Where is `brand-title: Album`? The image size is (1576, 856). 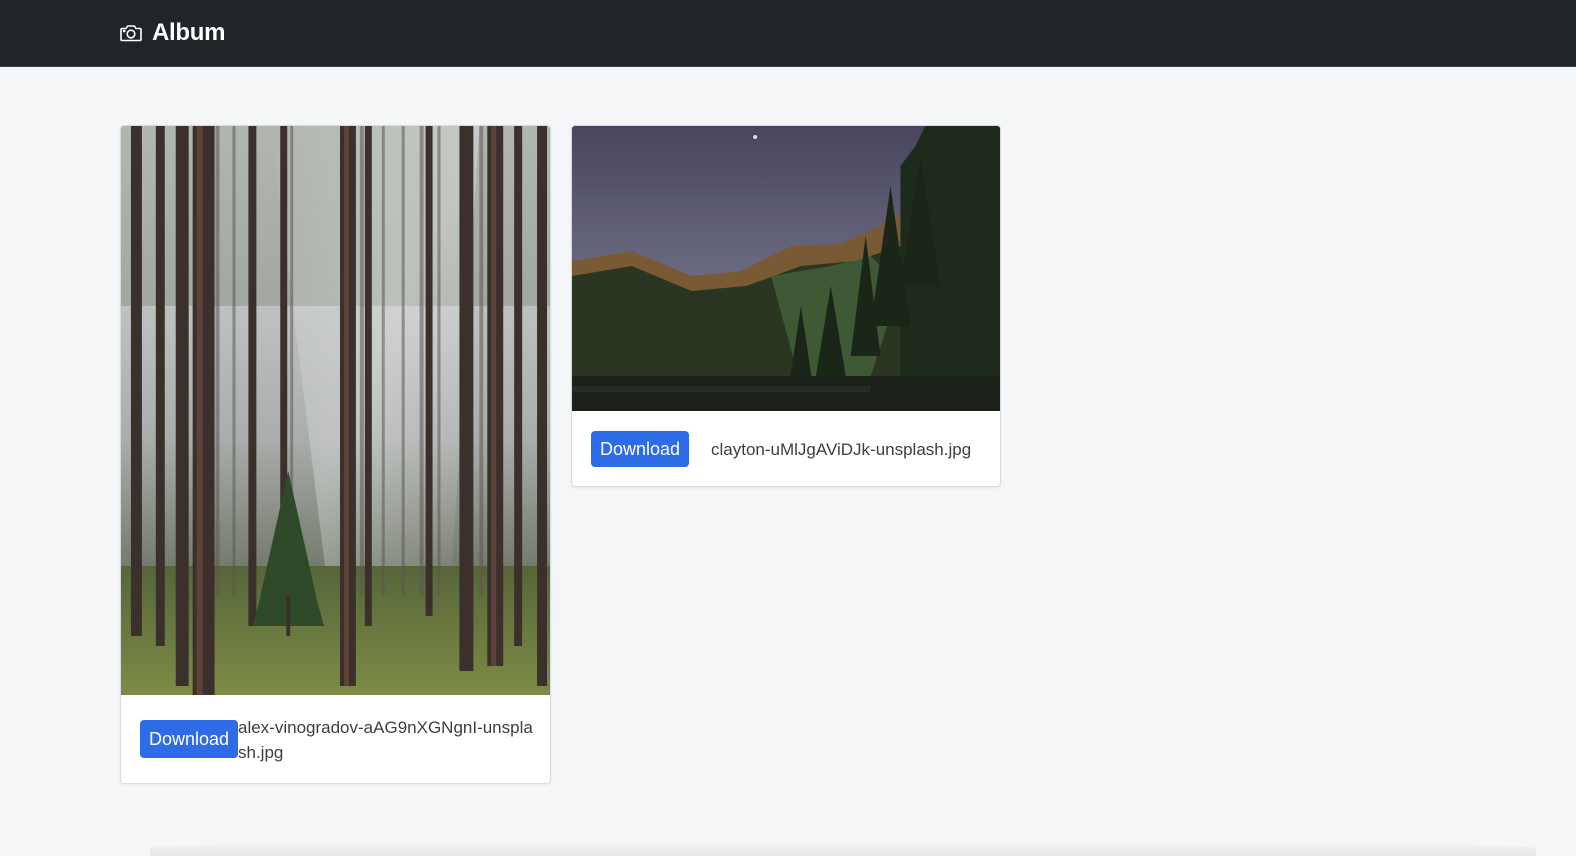
brand-title: Album is located at coordinates (189, 32).